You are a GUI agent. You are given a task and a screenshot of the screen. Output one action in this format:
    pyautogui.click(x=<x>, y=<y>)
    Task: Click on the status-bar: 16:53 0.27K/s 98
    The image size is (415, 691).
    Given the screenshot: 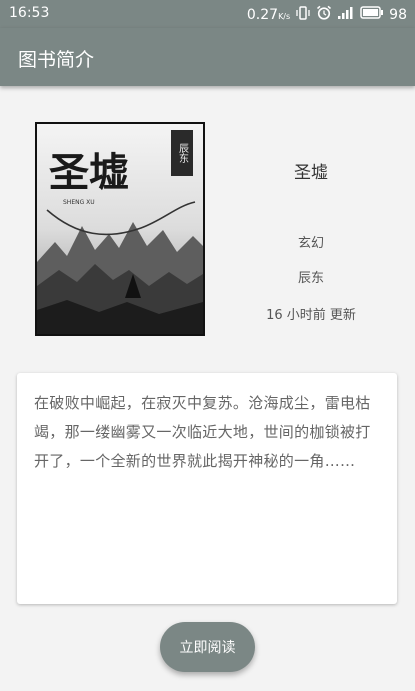 What is the action you would take?
    pyautogui.click(x=207, y=14)
    